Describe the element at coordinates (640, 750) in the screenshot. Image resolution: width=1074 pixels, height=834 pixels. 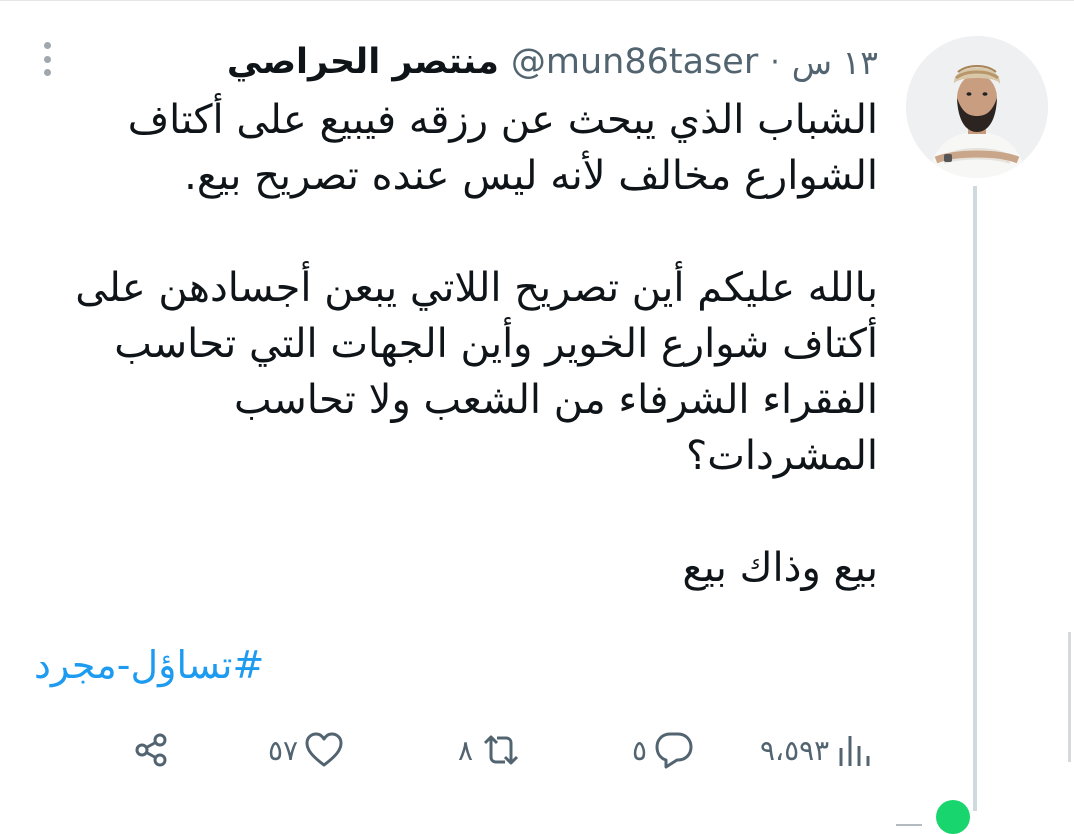
I see `reply-count: ٥` at that location.